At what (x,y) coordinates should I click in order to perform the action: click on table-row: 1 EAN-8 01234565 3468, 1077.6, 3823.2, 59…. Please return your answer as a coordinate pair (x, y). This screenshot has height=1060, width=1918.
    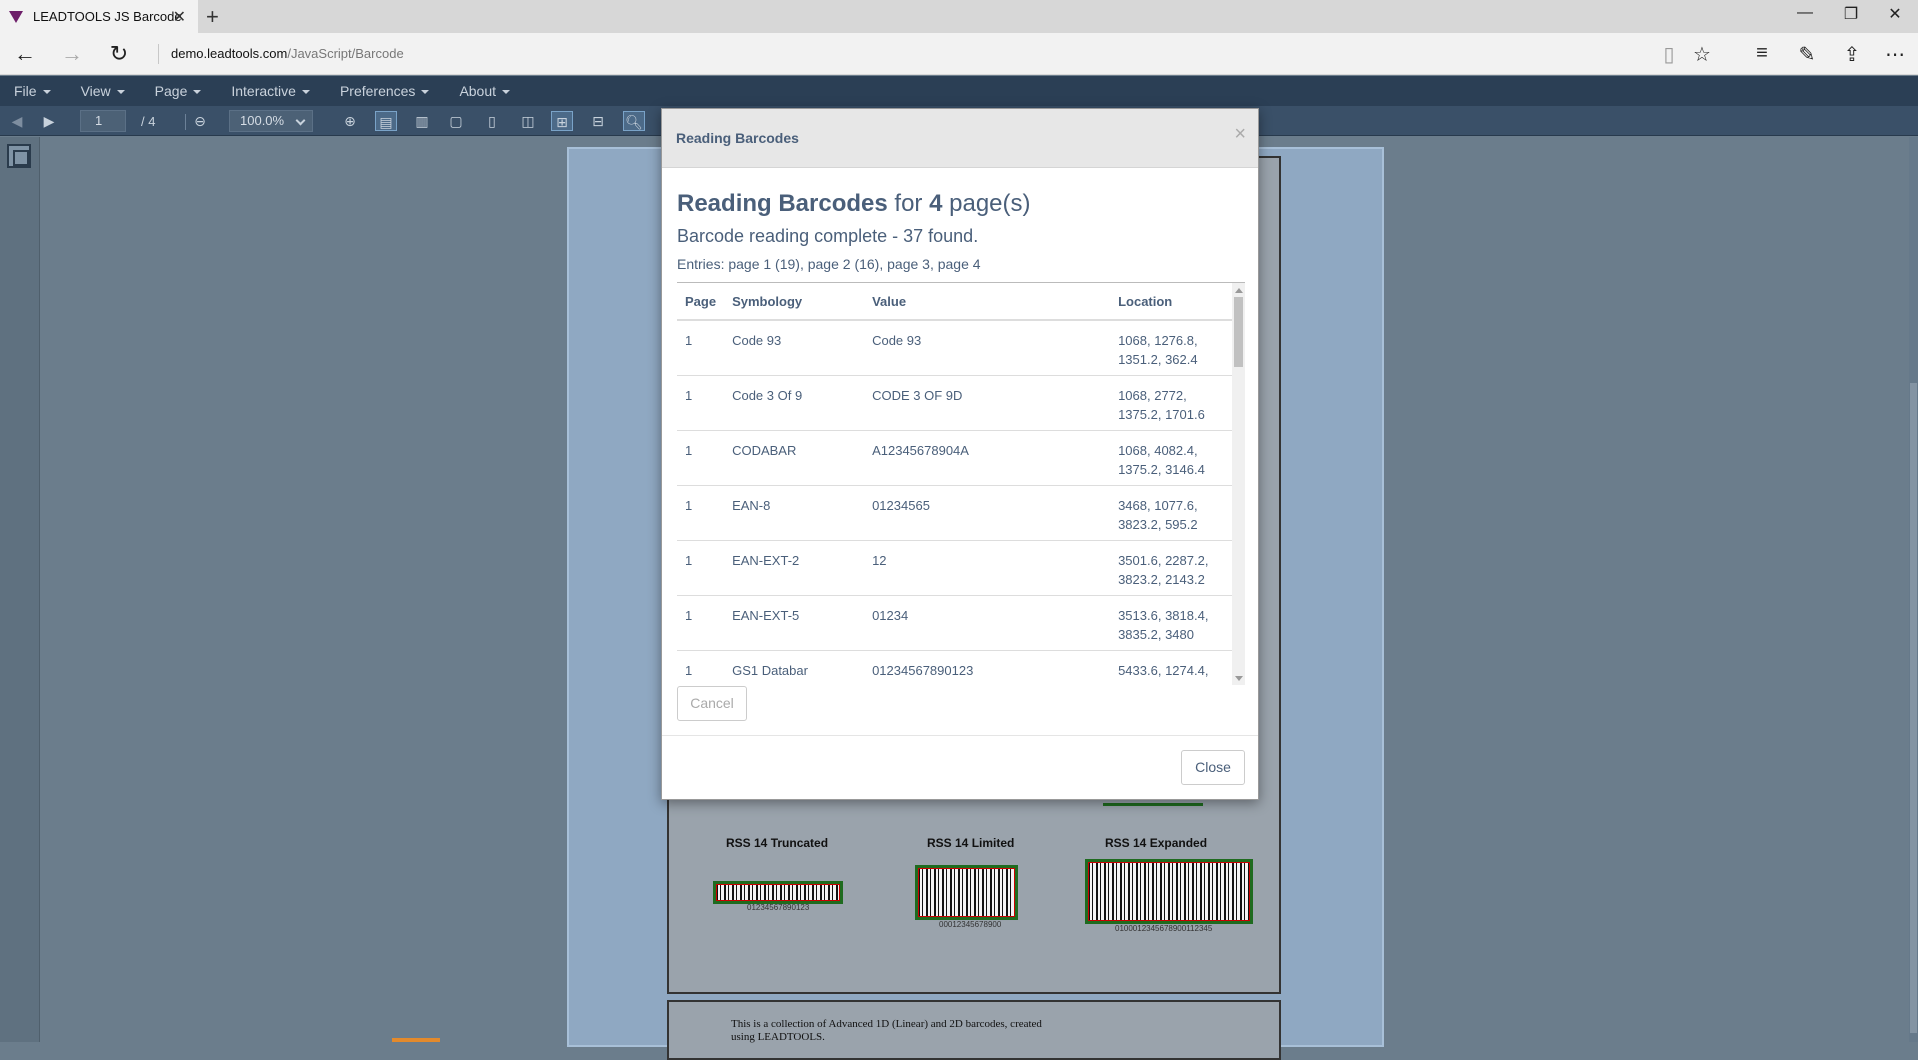
    Looking at the image, I should click on (954, 513).